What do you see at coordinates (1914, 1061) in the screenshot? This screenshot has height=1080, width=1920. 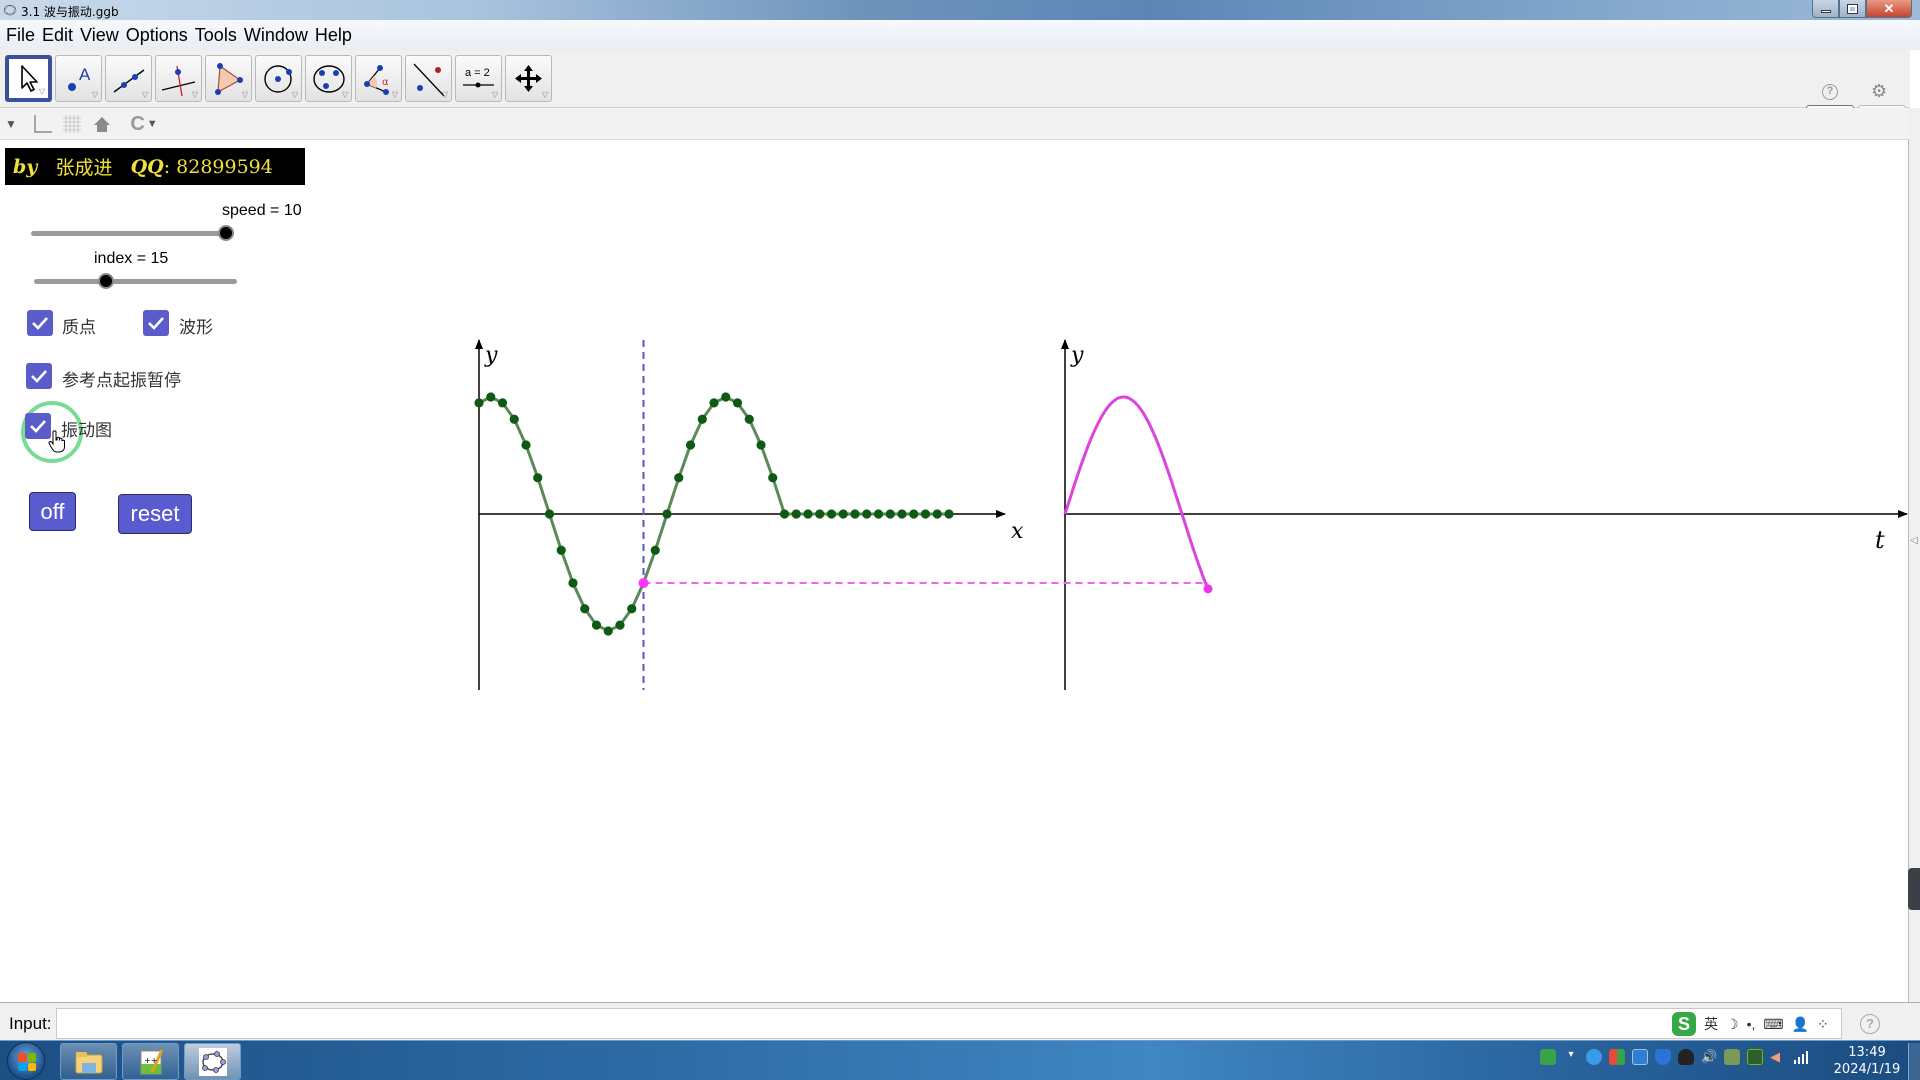 I see `show-desktop-button` at bounding box center [1914, 1061].